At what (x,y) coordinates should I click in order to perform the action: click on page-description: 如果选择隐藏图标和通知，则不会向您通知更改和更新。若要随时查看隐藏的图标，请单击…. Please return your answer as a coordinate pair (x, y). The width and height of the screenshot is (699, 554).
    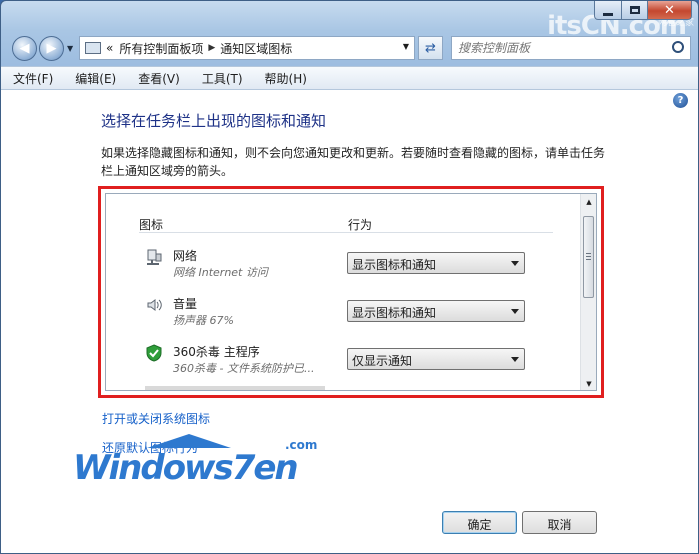
    Looking at the image, I should click on (353, 162).